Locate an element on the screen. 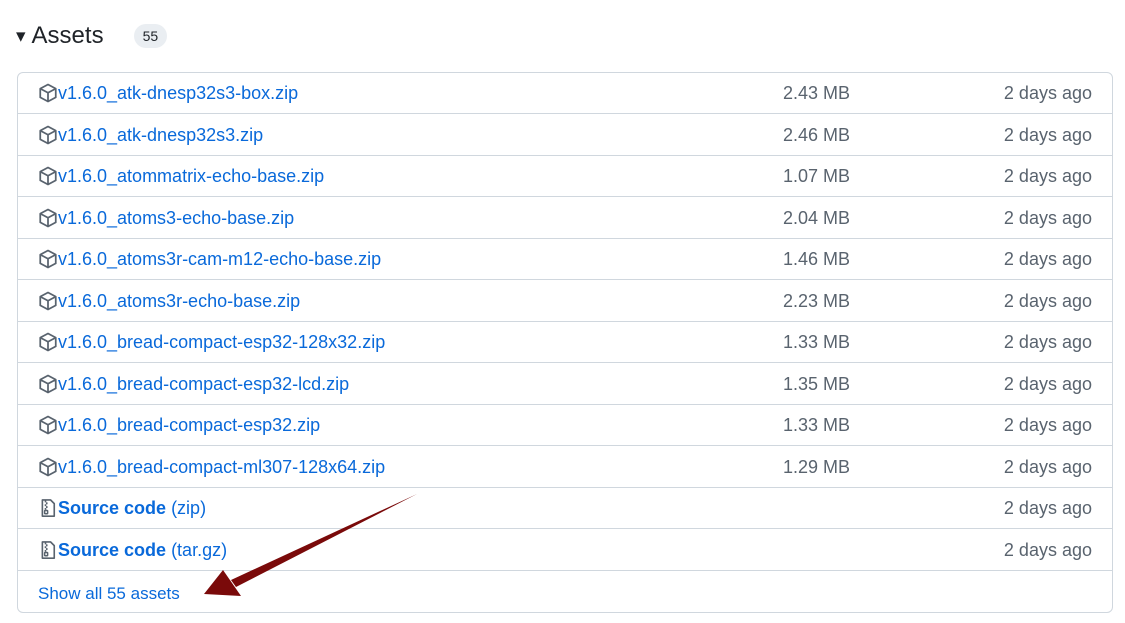  source-code-ext: (zip) is located at coordinates (189, 508).